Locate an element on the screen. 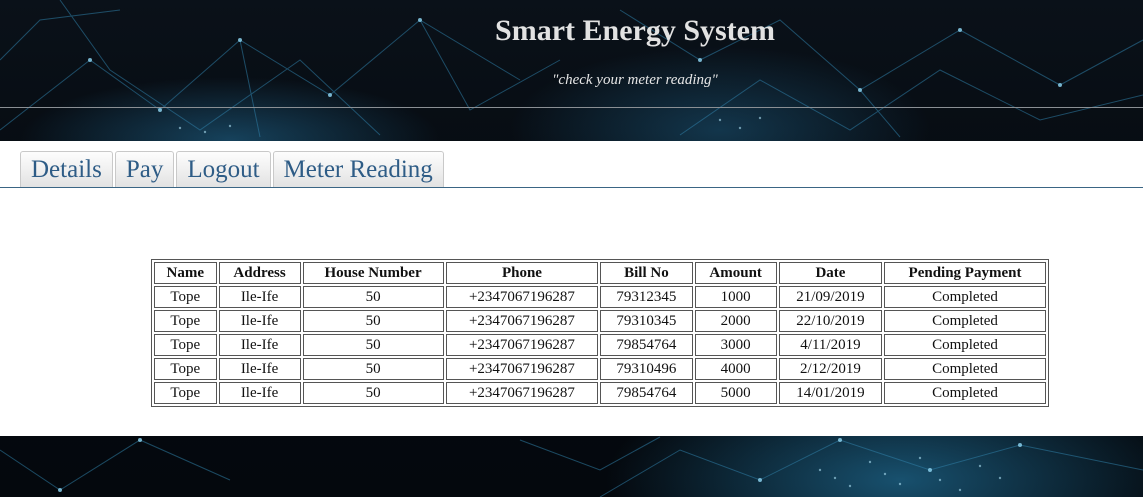  table-cell: 5000 is located at coordinates (735, 393).